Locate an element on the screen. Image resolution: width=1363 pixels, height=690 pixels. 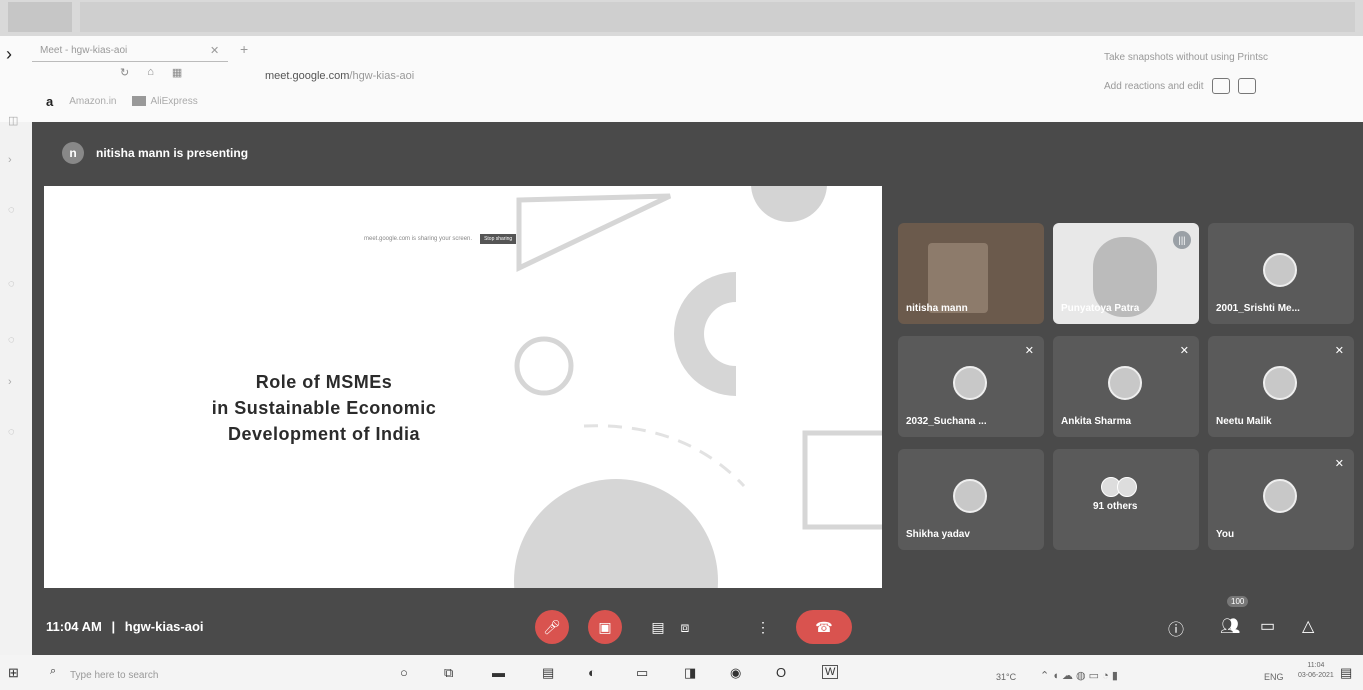
sidebar-toggle-icon: › is located at coordinates (9, 54).